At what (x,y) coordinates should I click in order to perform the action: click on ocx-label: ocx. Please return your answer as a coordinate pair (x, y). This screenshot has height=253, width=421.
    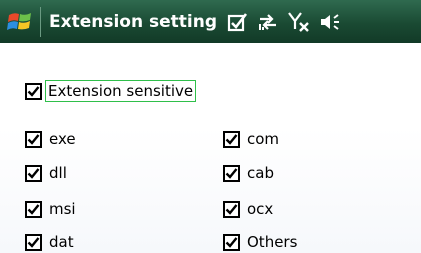
    Looking at the image, I should click on (260, 209).